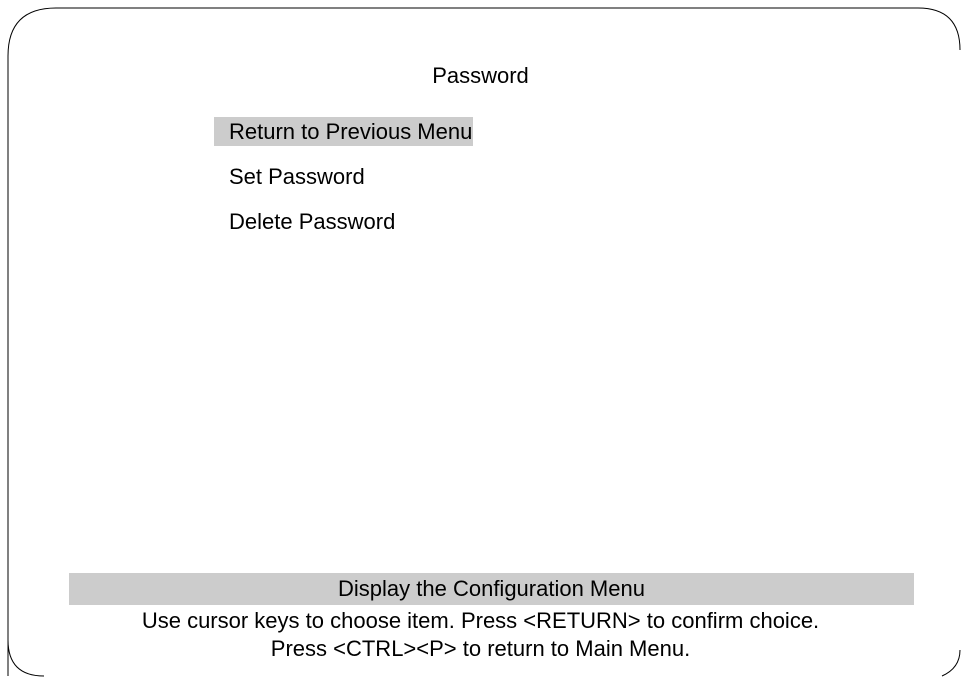 This screenshot has width=961, height=677. Describe the element at coordinates (343, 221) in the screenshot. I see `menu-item-delete-password: Delete Password` at that location.